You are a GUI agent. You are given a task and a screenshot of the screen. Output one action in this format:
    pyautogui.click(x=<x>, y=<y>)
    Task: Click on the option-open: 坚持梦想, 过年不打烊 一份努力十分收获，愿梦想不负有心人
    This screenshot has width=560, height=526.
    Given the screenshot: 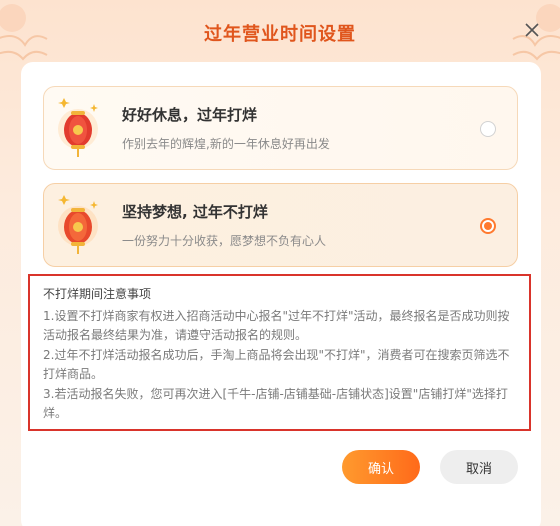 What is the action you would take?
    pyautogui.click(x=280, y=225)
    